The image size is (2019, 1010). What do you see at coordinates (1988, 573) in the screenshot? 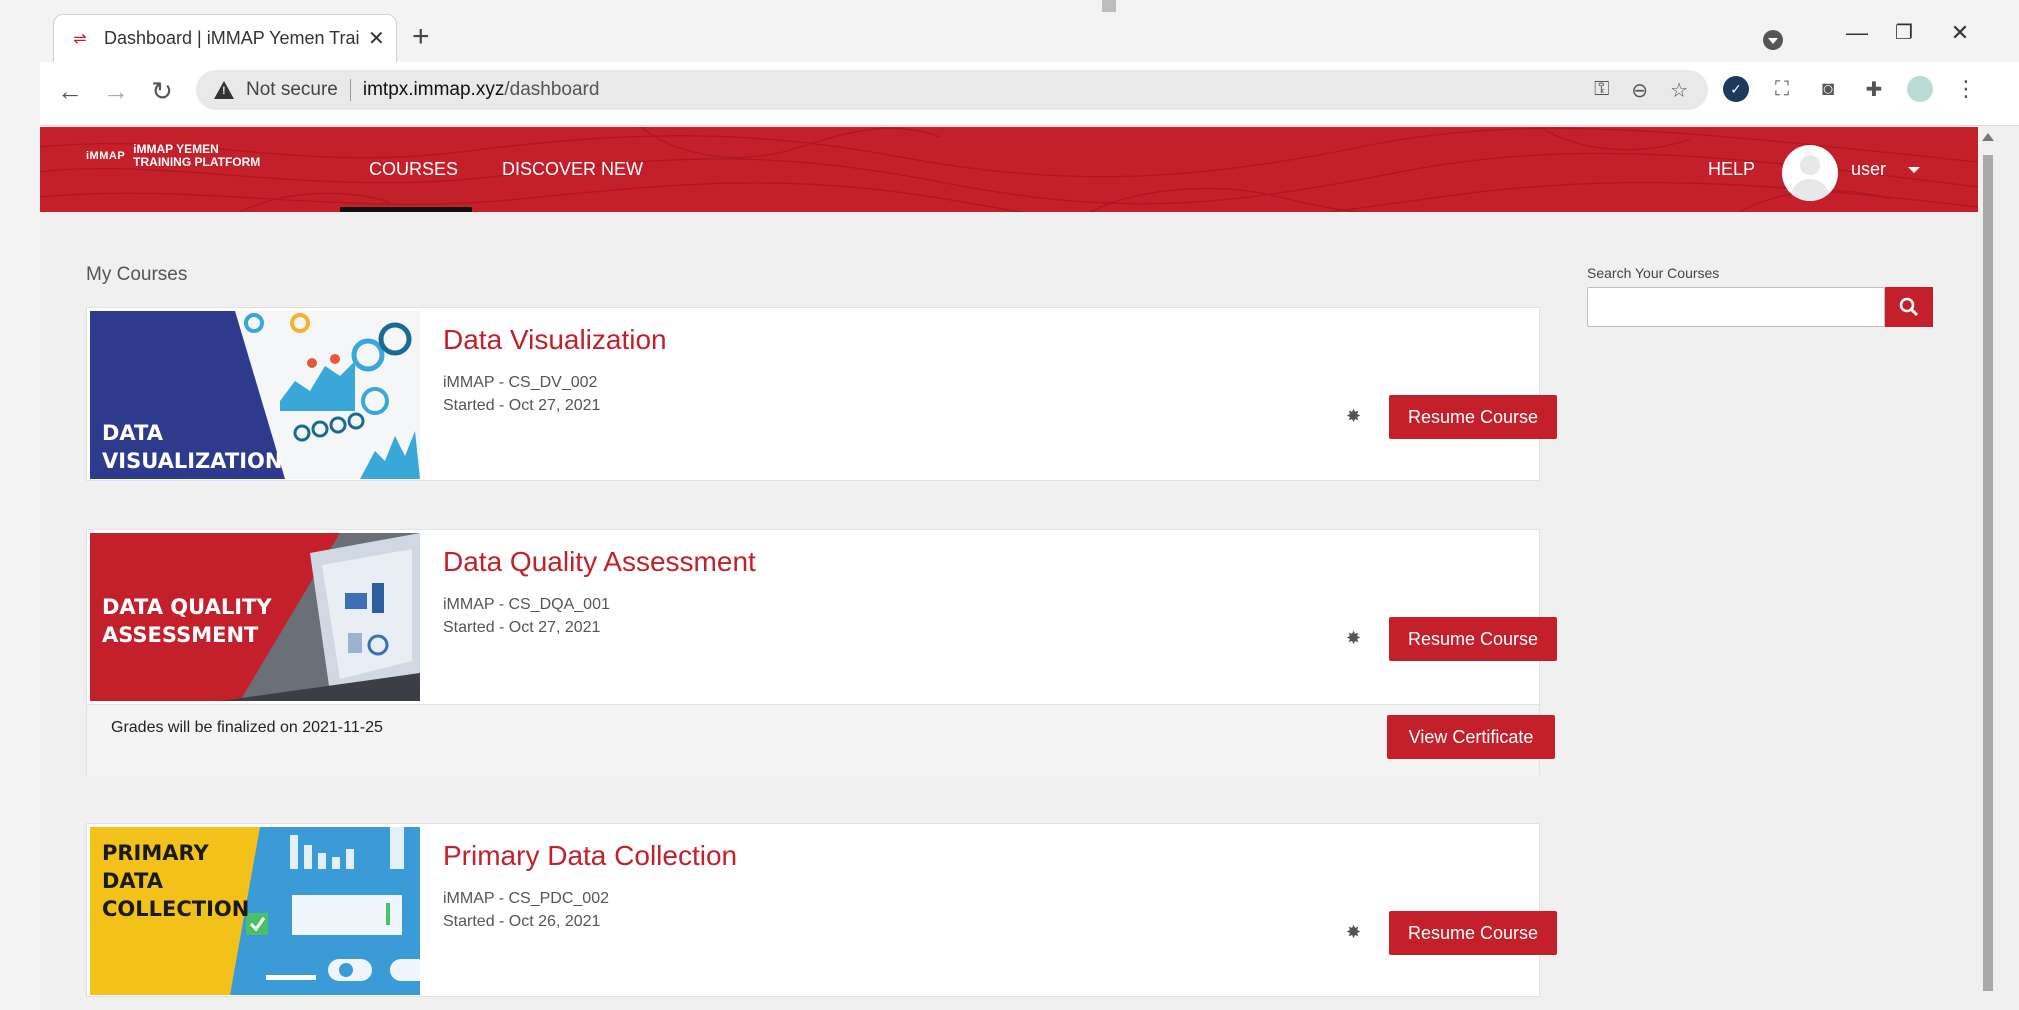
I see `scrollbar-thumb` at bounding box center [1988, 573].